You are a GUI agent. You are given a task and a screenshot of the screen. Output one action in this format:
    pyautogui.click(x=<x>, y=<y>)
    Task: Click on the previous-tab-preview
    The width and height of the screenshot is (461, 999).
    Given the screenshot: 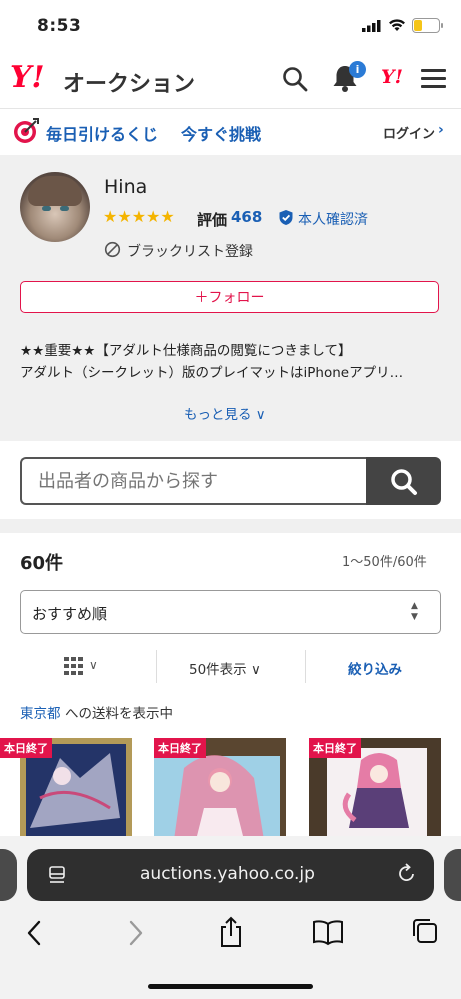 What is the action you would take?
    pyautogui.click(x=8, y=875)
    